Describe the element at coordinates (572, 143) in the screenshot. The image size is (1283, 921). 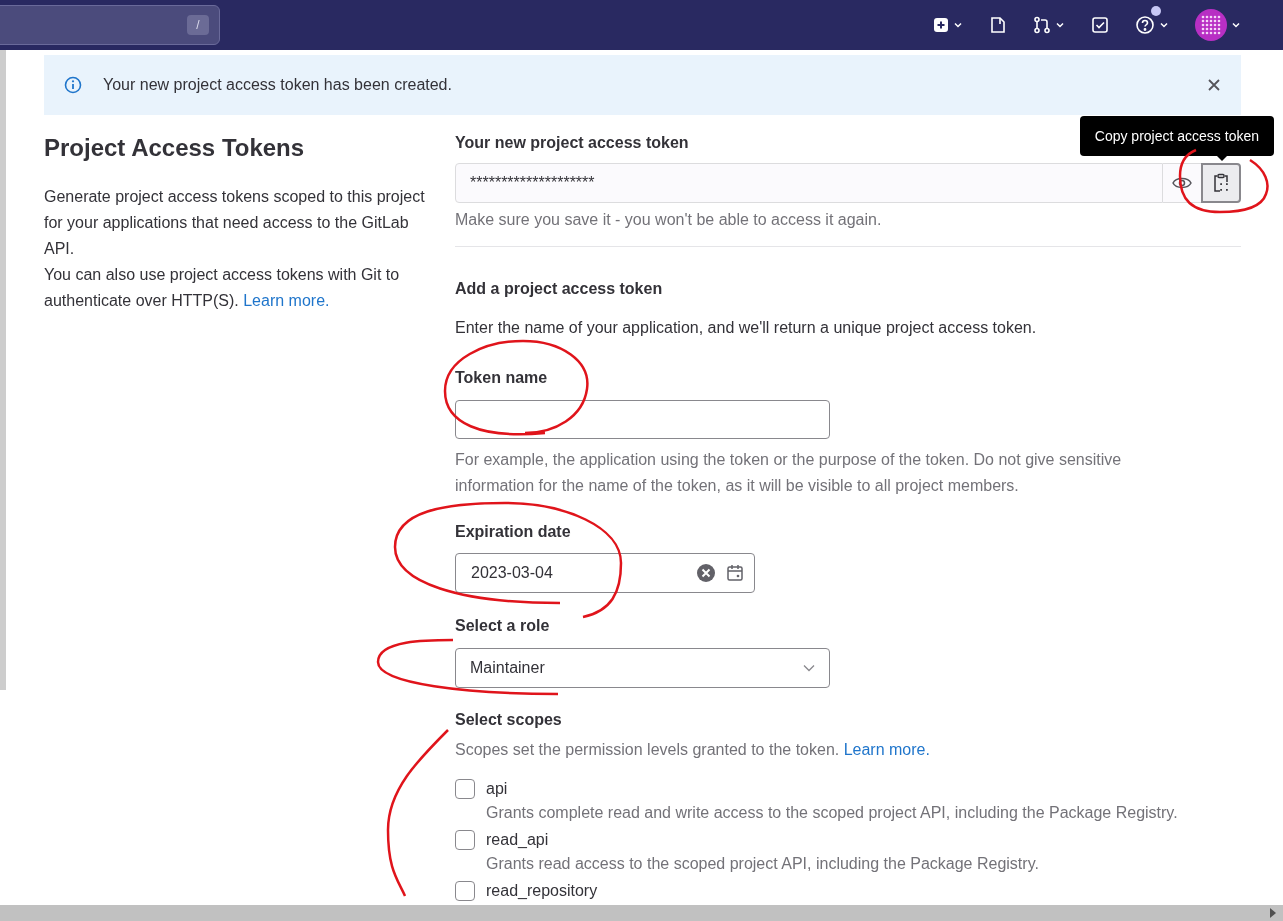
I see `field-label: Your new project access token` at that location.